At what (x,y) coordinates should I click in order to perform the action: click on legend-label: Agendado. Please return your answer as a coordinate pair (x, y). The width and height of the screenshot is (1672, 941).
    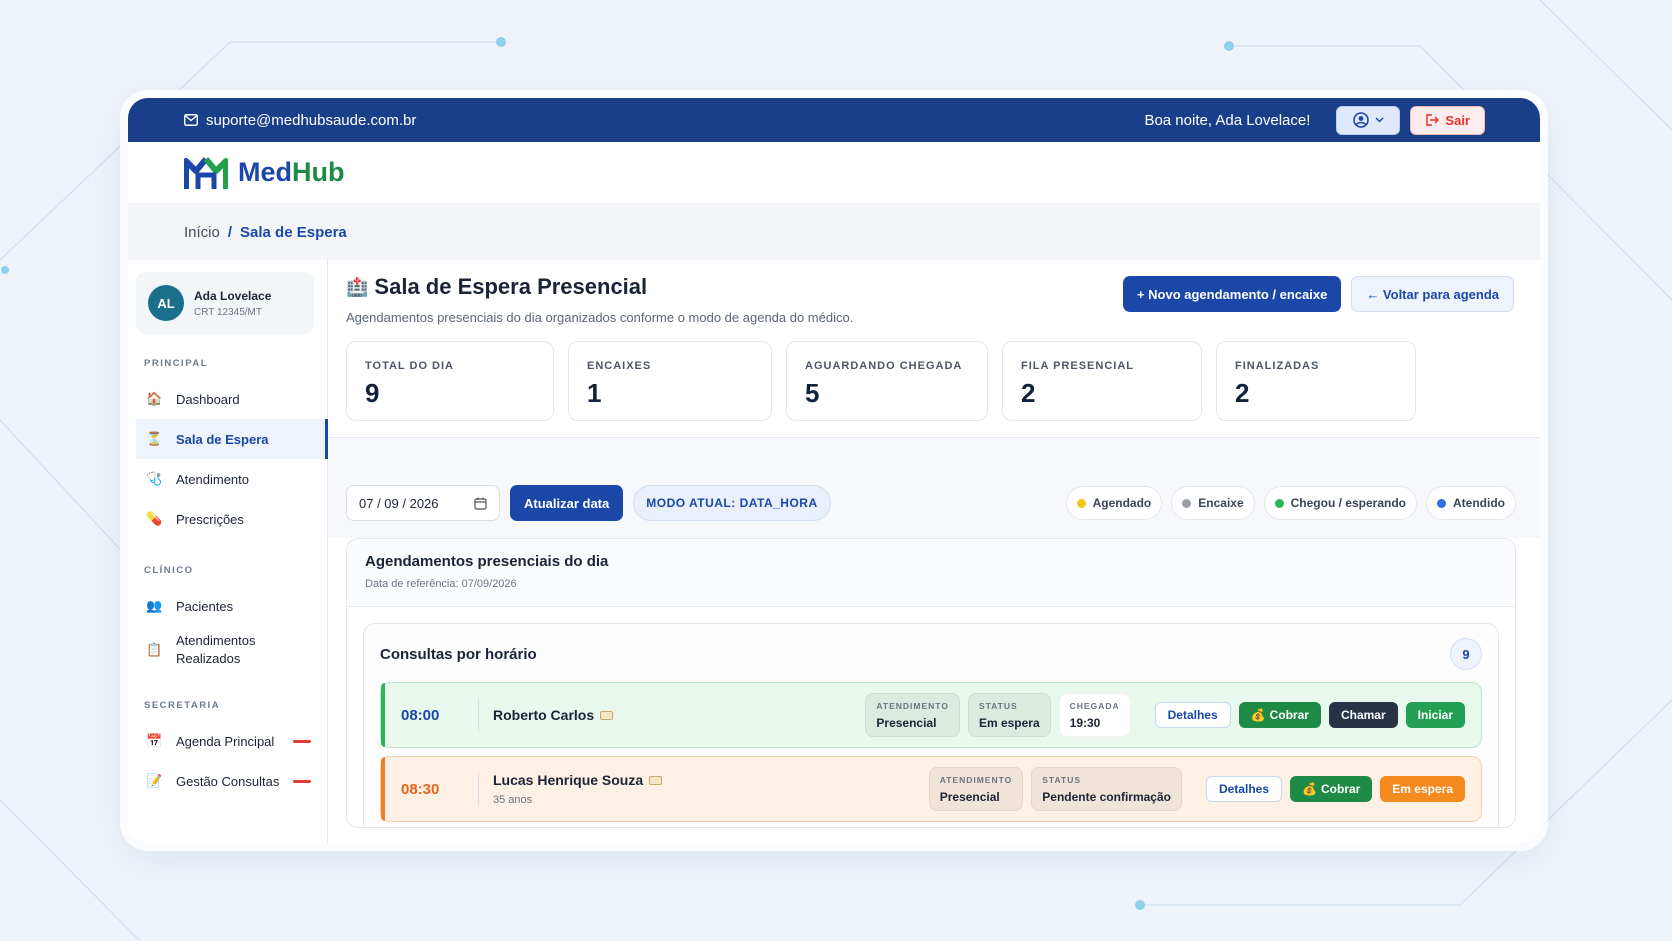
    Looking at the image, I should click on (1122, 503).